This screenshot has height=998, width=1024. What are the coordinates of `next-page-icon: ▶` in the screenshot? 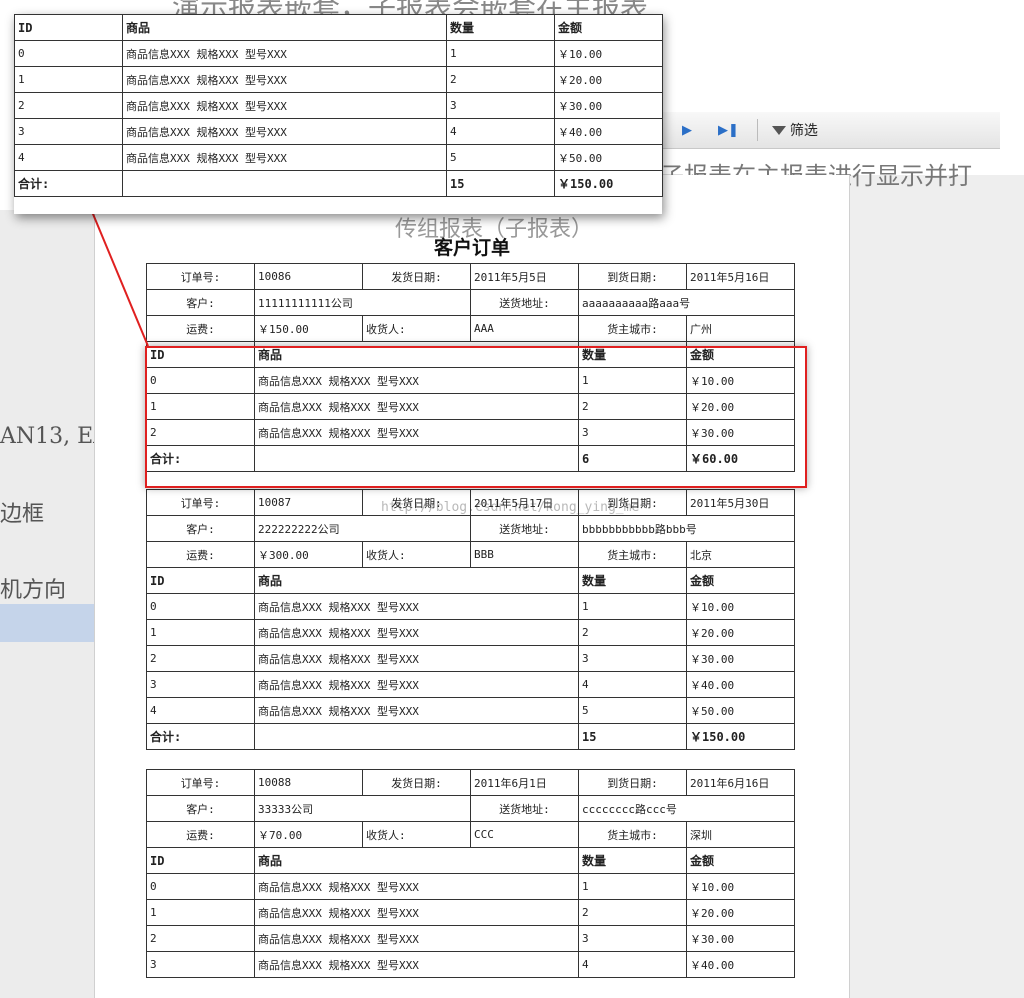 It's located at (687, 130).